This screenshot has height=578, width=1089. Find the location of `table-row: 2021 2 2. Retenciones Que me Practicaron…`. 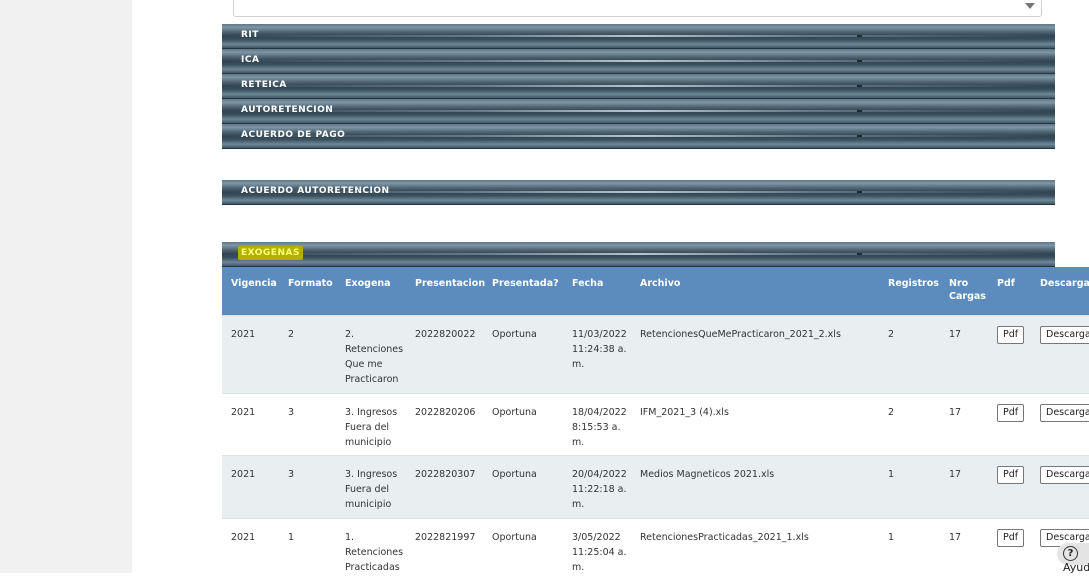

table-row: 2021 2 2. Retenciones Que me Practicaron… is located at coordinates (655, 353).